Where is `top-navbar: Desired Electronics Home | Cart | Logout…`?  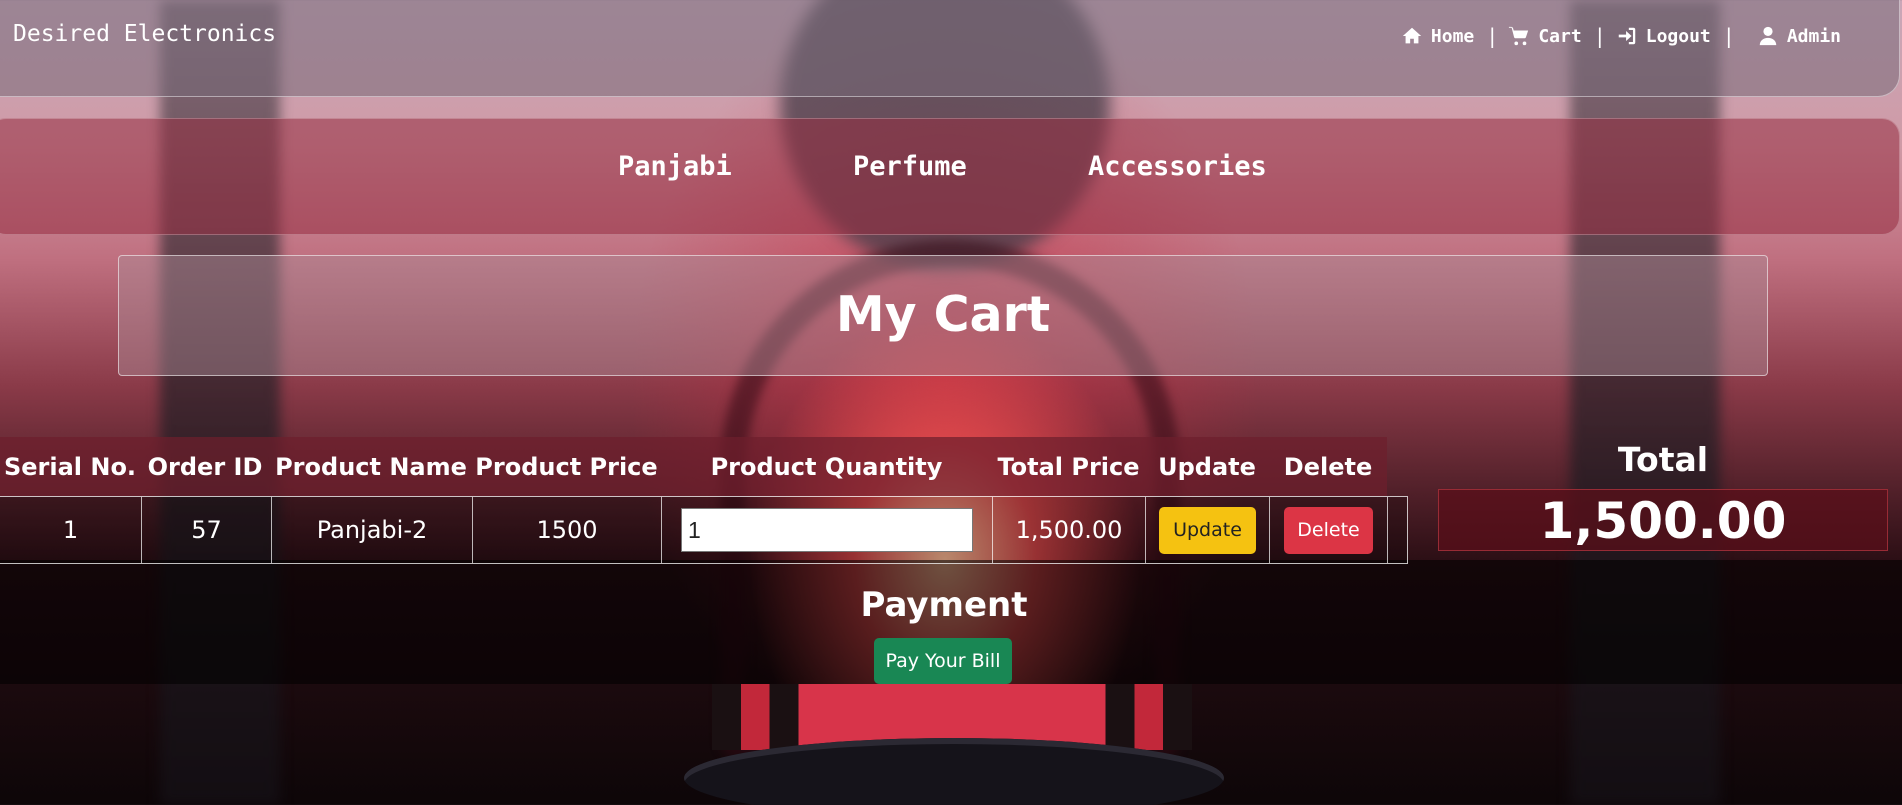
top-navbar: Desired Electronics Home | Cart | Logout… is located at coordinates (950, 48).